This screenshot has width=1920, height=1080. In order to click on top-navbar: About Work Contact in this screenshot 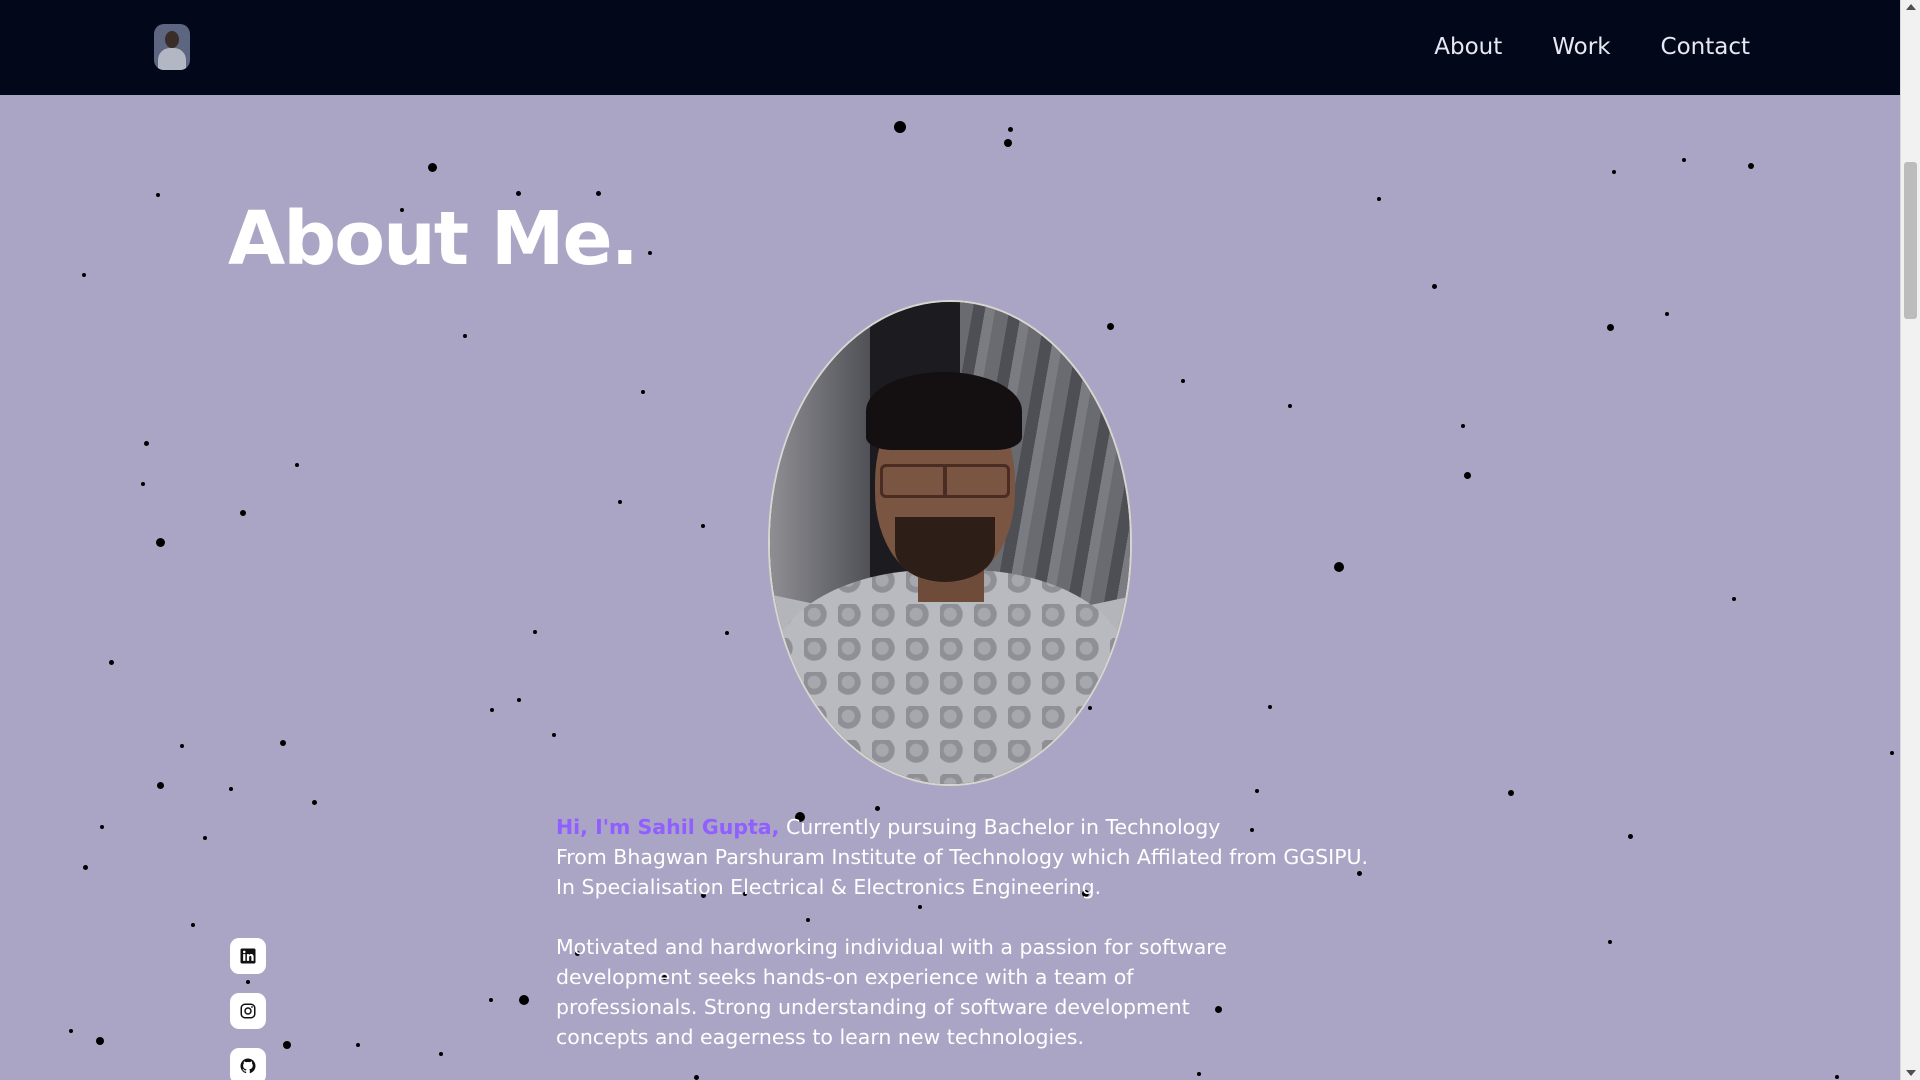, I will do `click(950, 47)`.